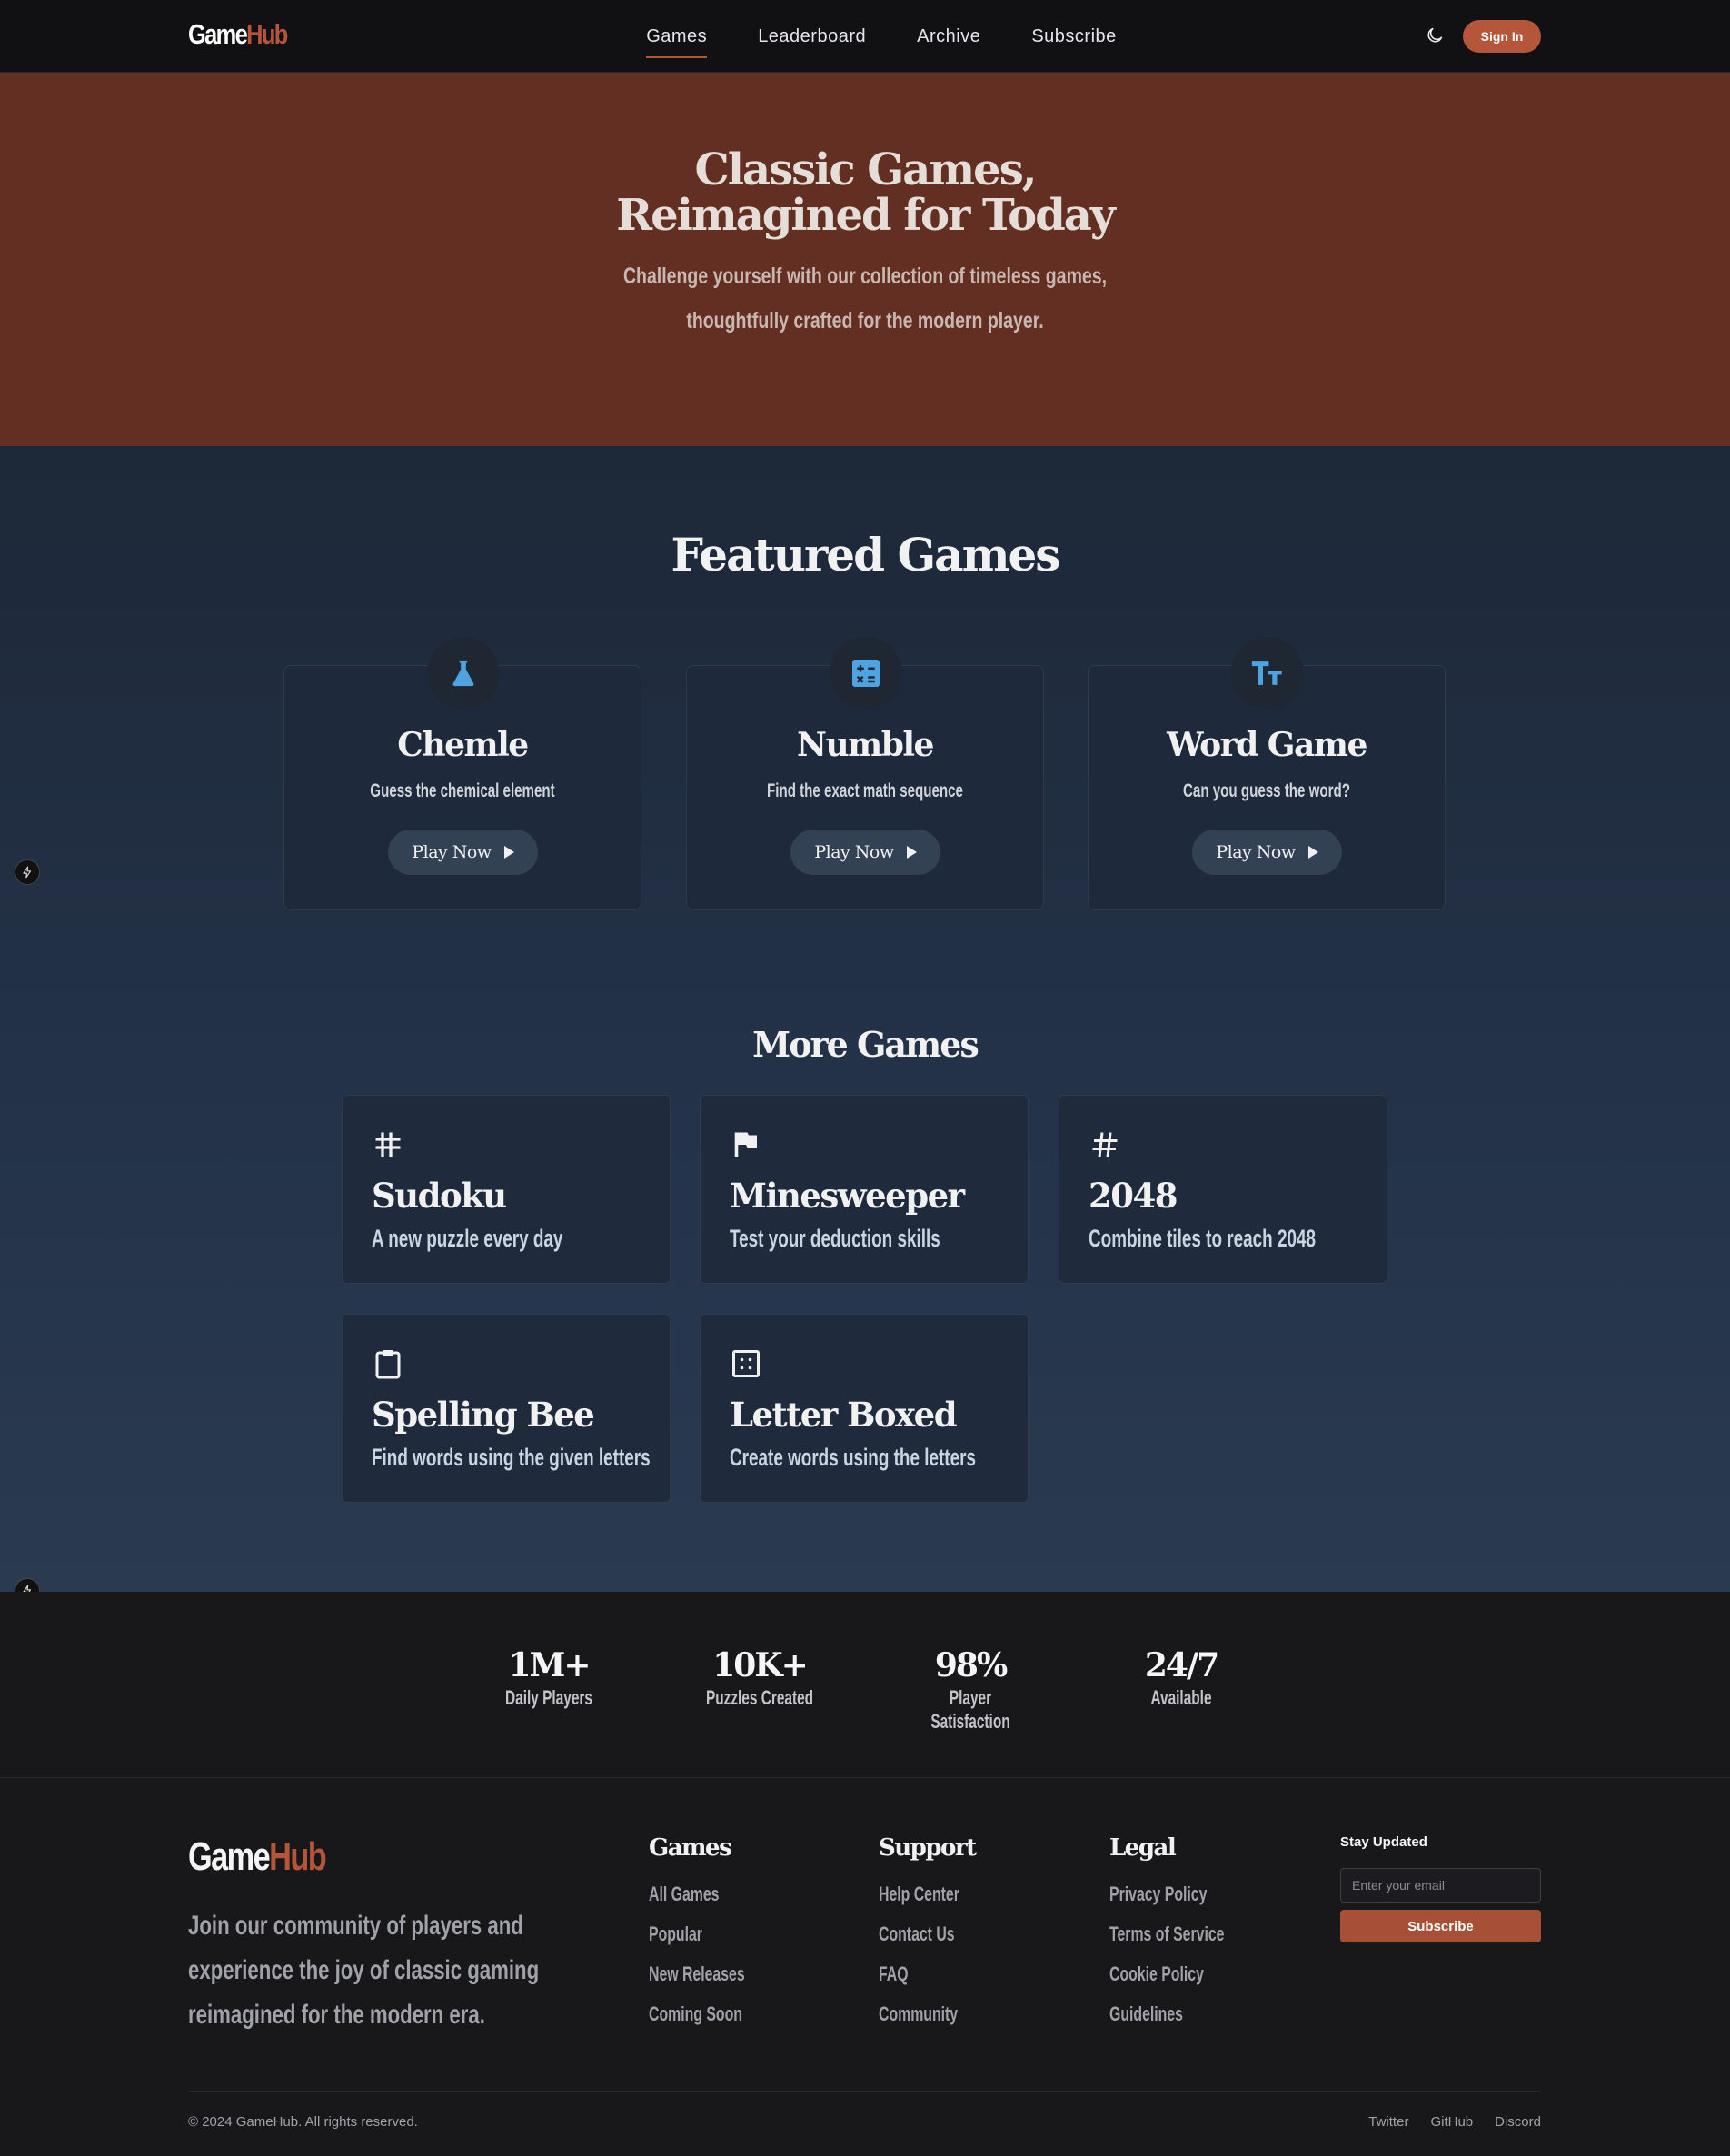 Image resolution: width=1730 pixels, height=2156 pixels. Describe the element at coordinates (677, 39) in the screenshot. I see `nav-link-games: Games` at that location.